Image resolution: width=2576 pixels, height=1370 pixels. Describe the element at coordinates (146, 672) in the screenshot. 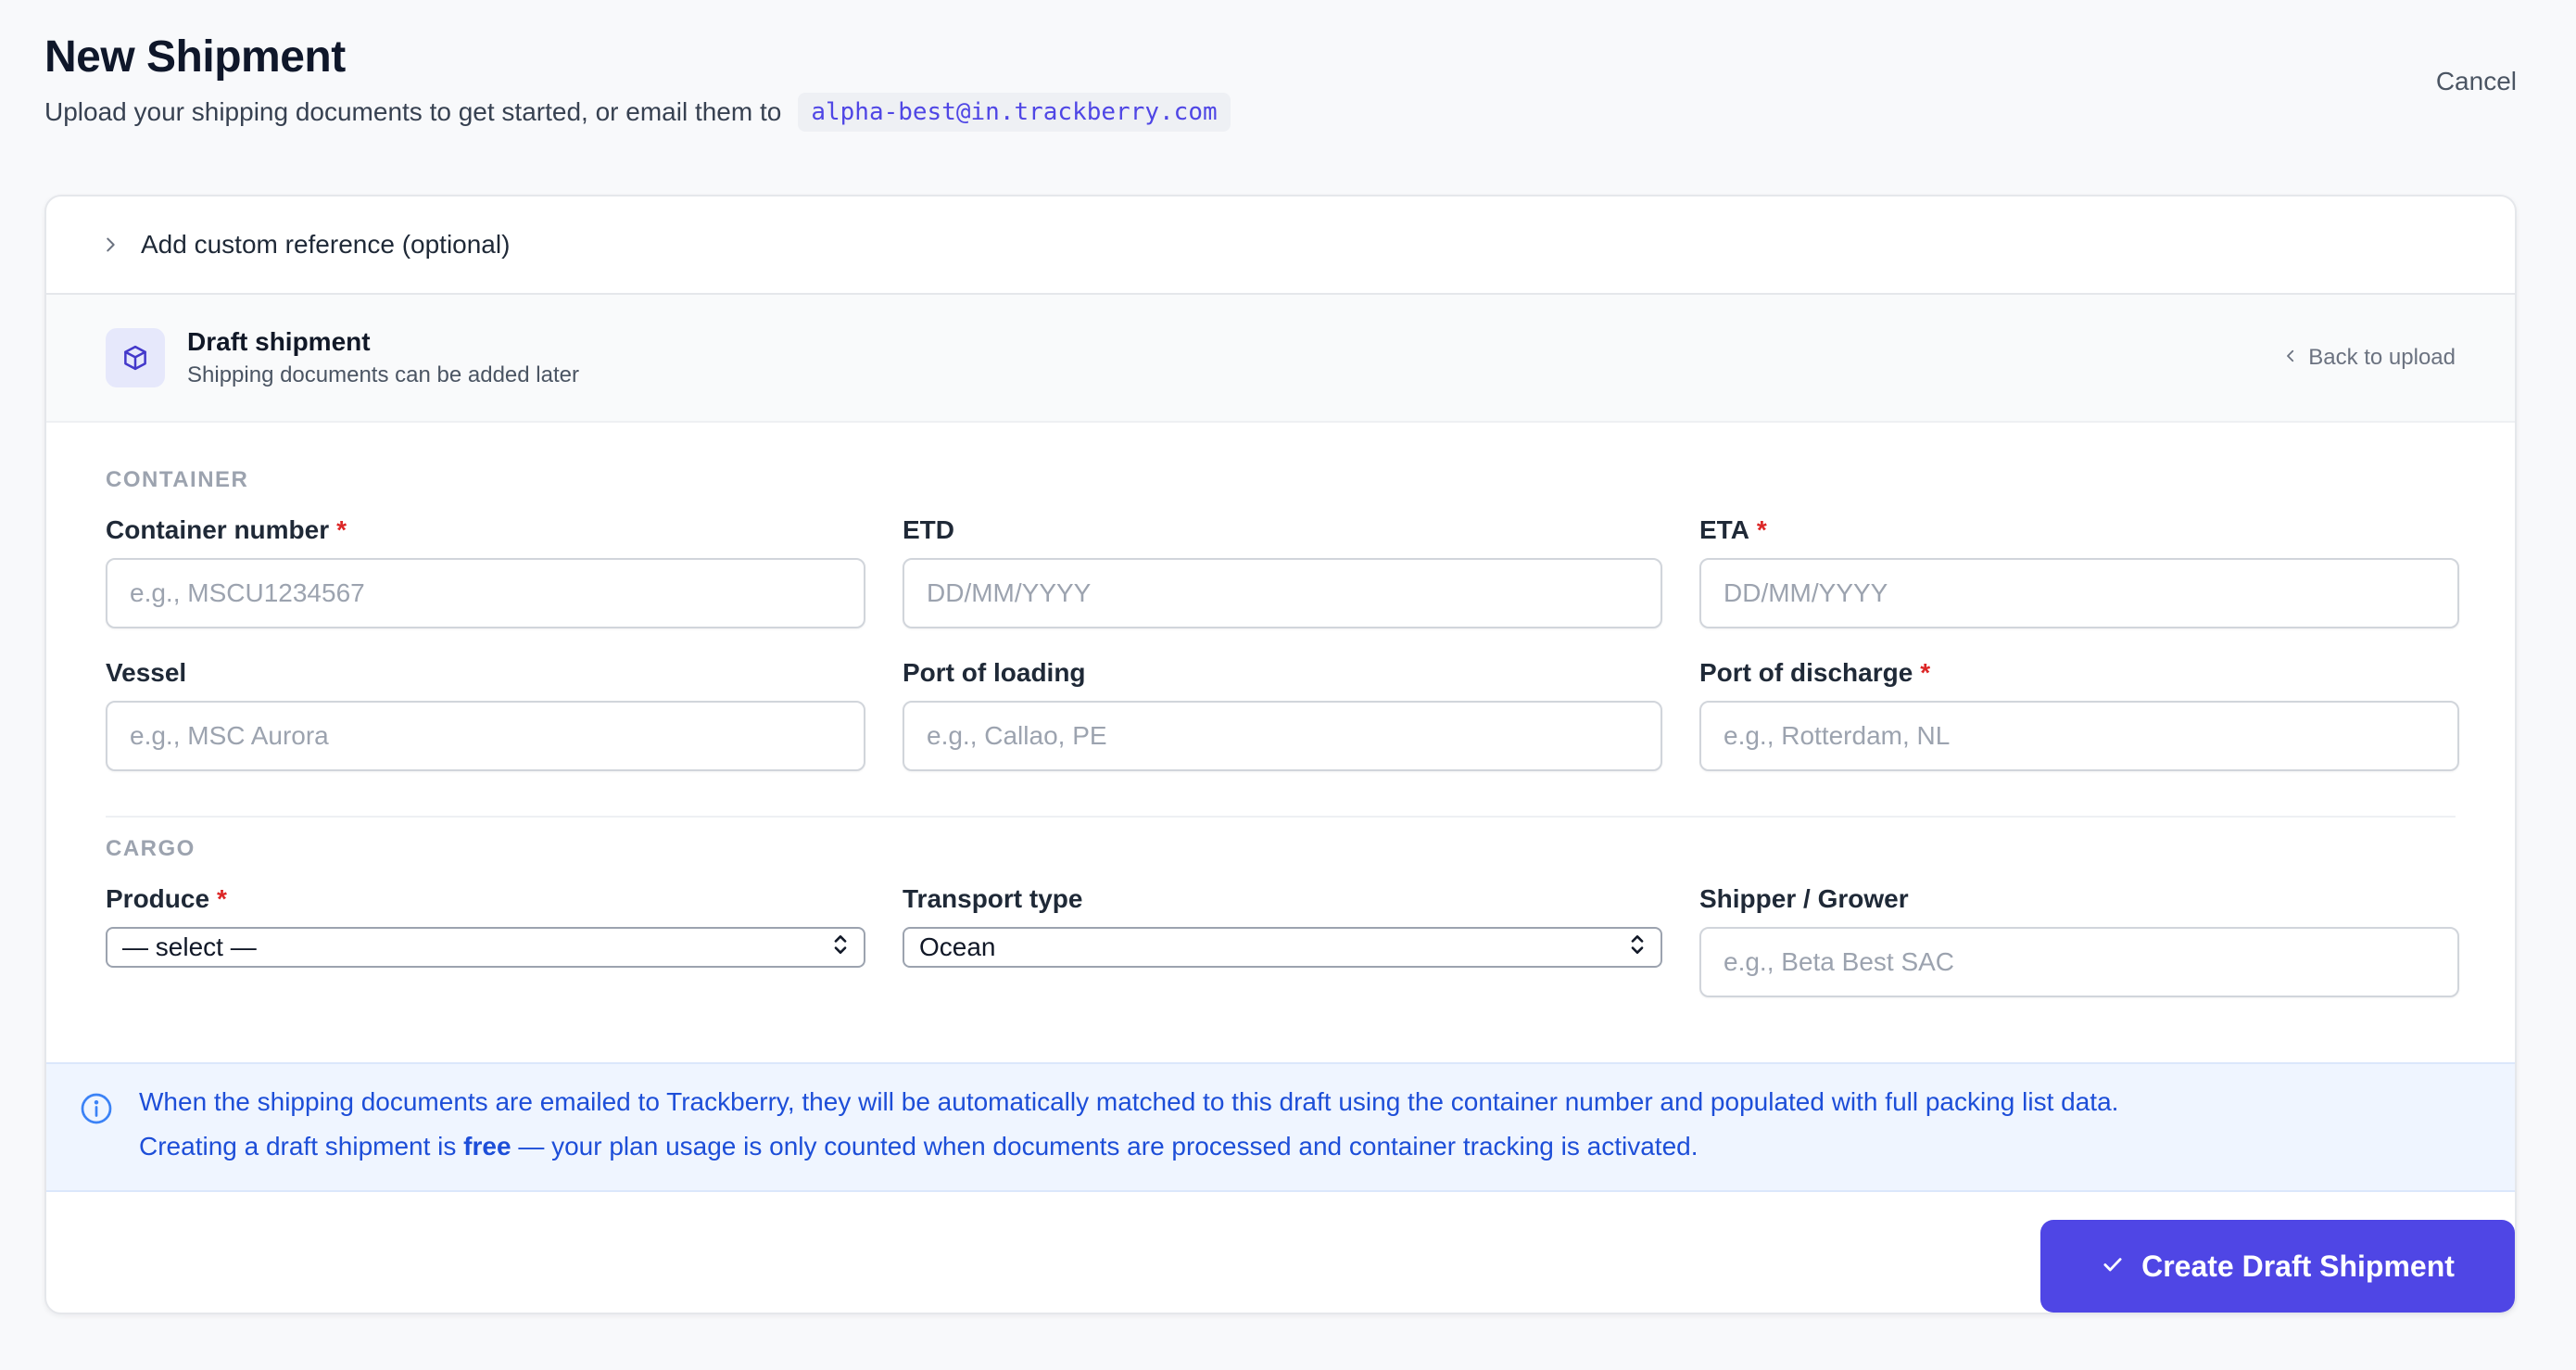

I see `vessel-label: Vessel` at that location.